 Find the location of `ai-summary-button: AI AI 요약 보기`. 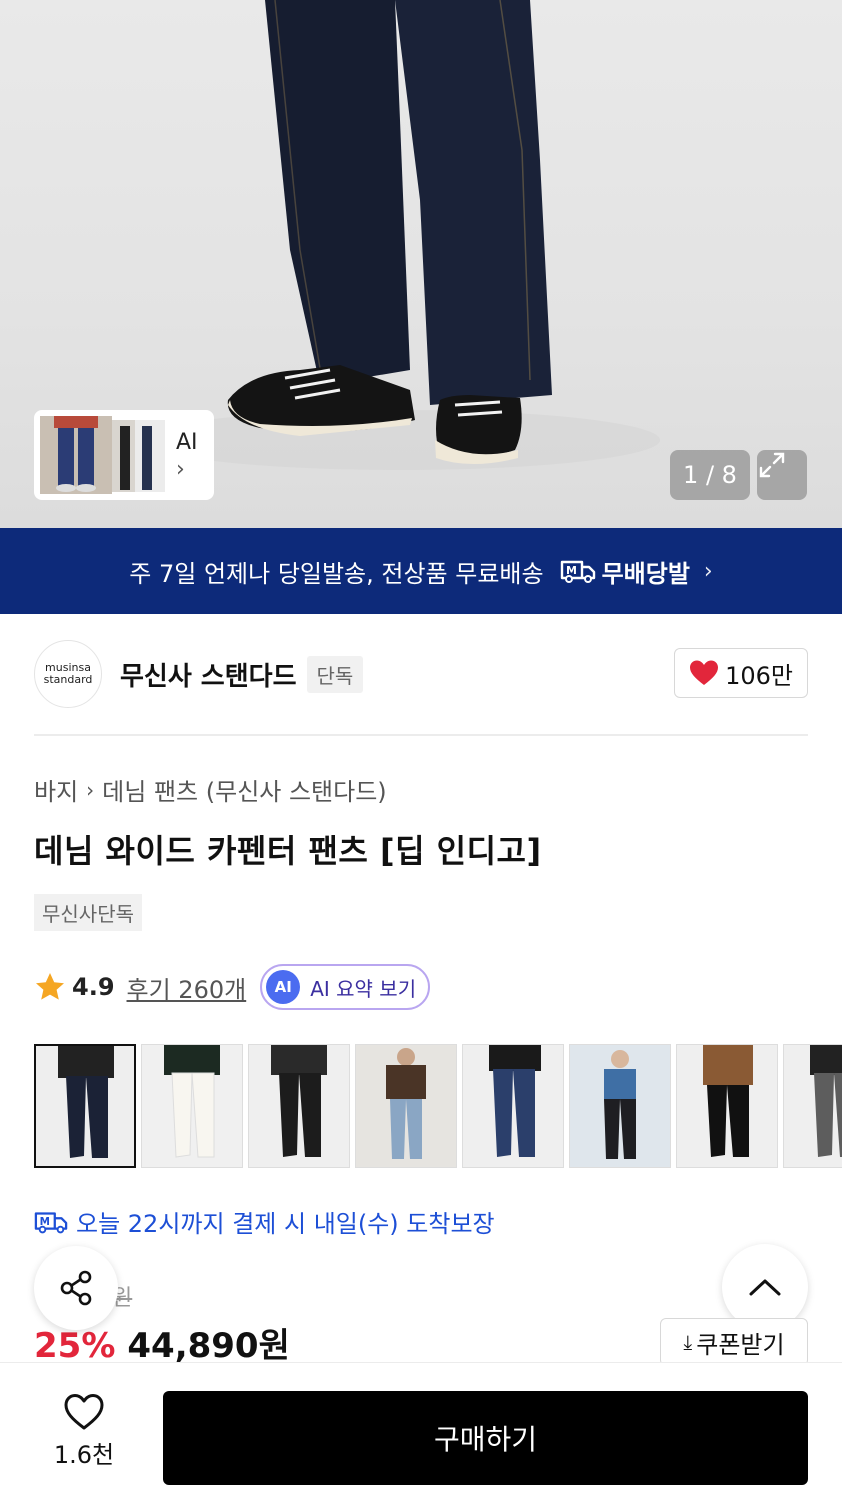

ai-summary-button: AI AI 요약 보기 is located at coordinates (345, 987).